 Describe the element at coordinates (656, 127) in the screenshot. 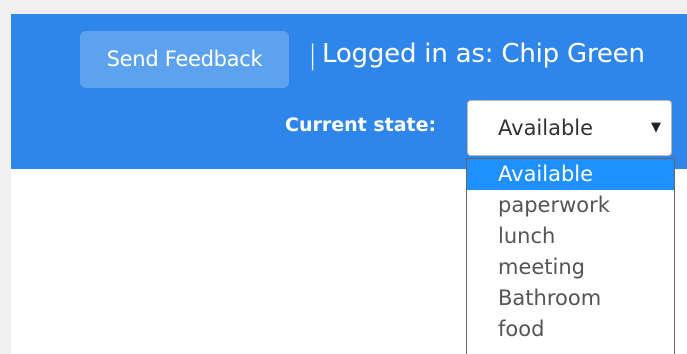

I see `chevron-down-icon: ▼` at that location.